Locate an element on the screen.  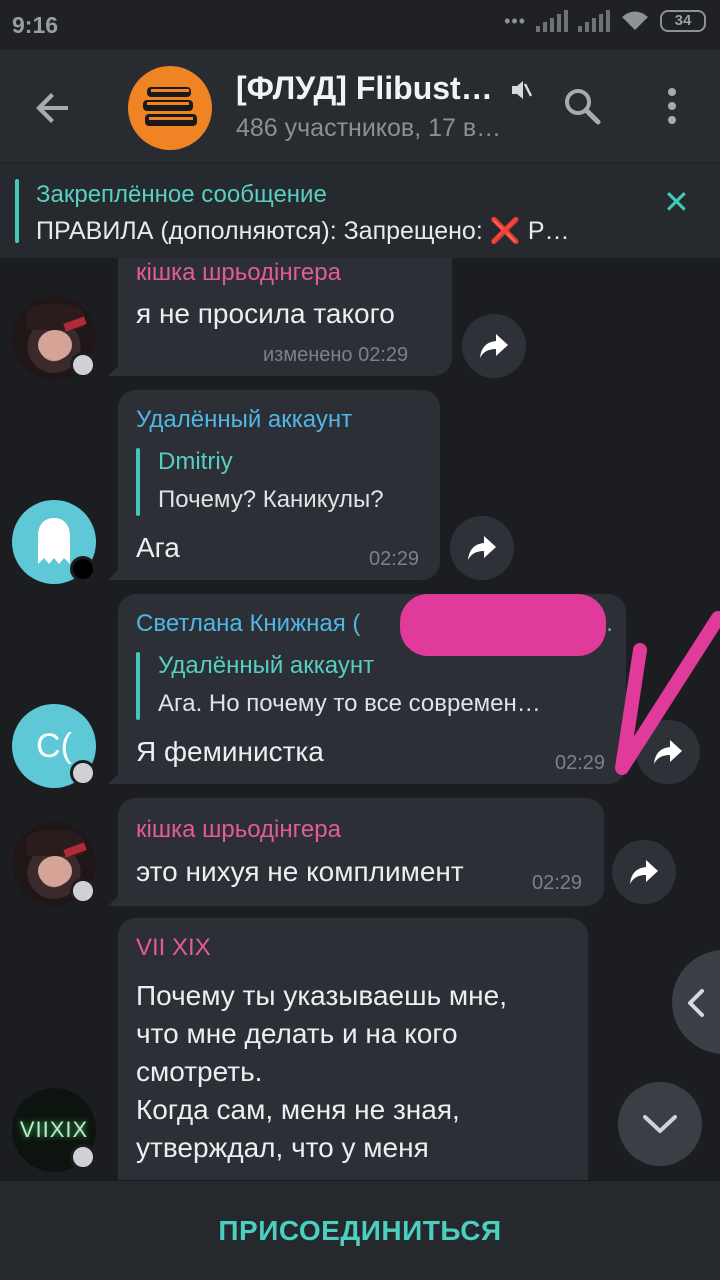
reply-author: Удалённый аккаунт is located at coordinates (266, 666).